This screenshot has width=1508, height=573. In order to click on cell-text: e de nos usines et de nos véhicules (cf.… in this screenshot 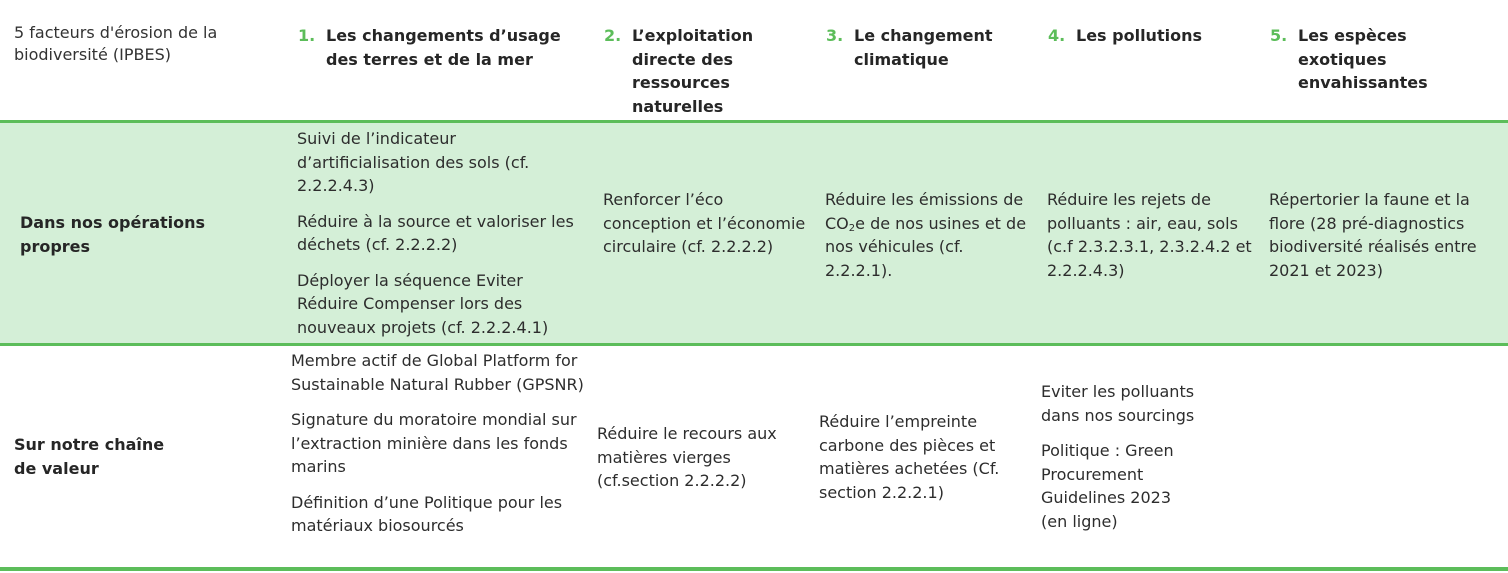, I will do `click(926, 246)`.